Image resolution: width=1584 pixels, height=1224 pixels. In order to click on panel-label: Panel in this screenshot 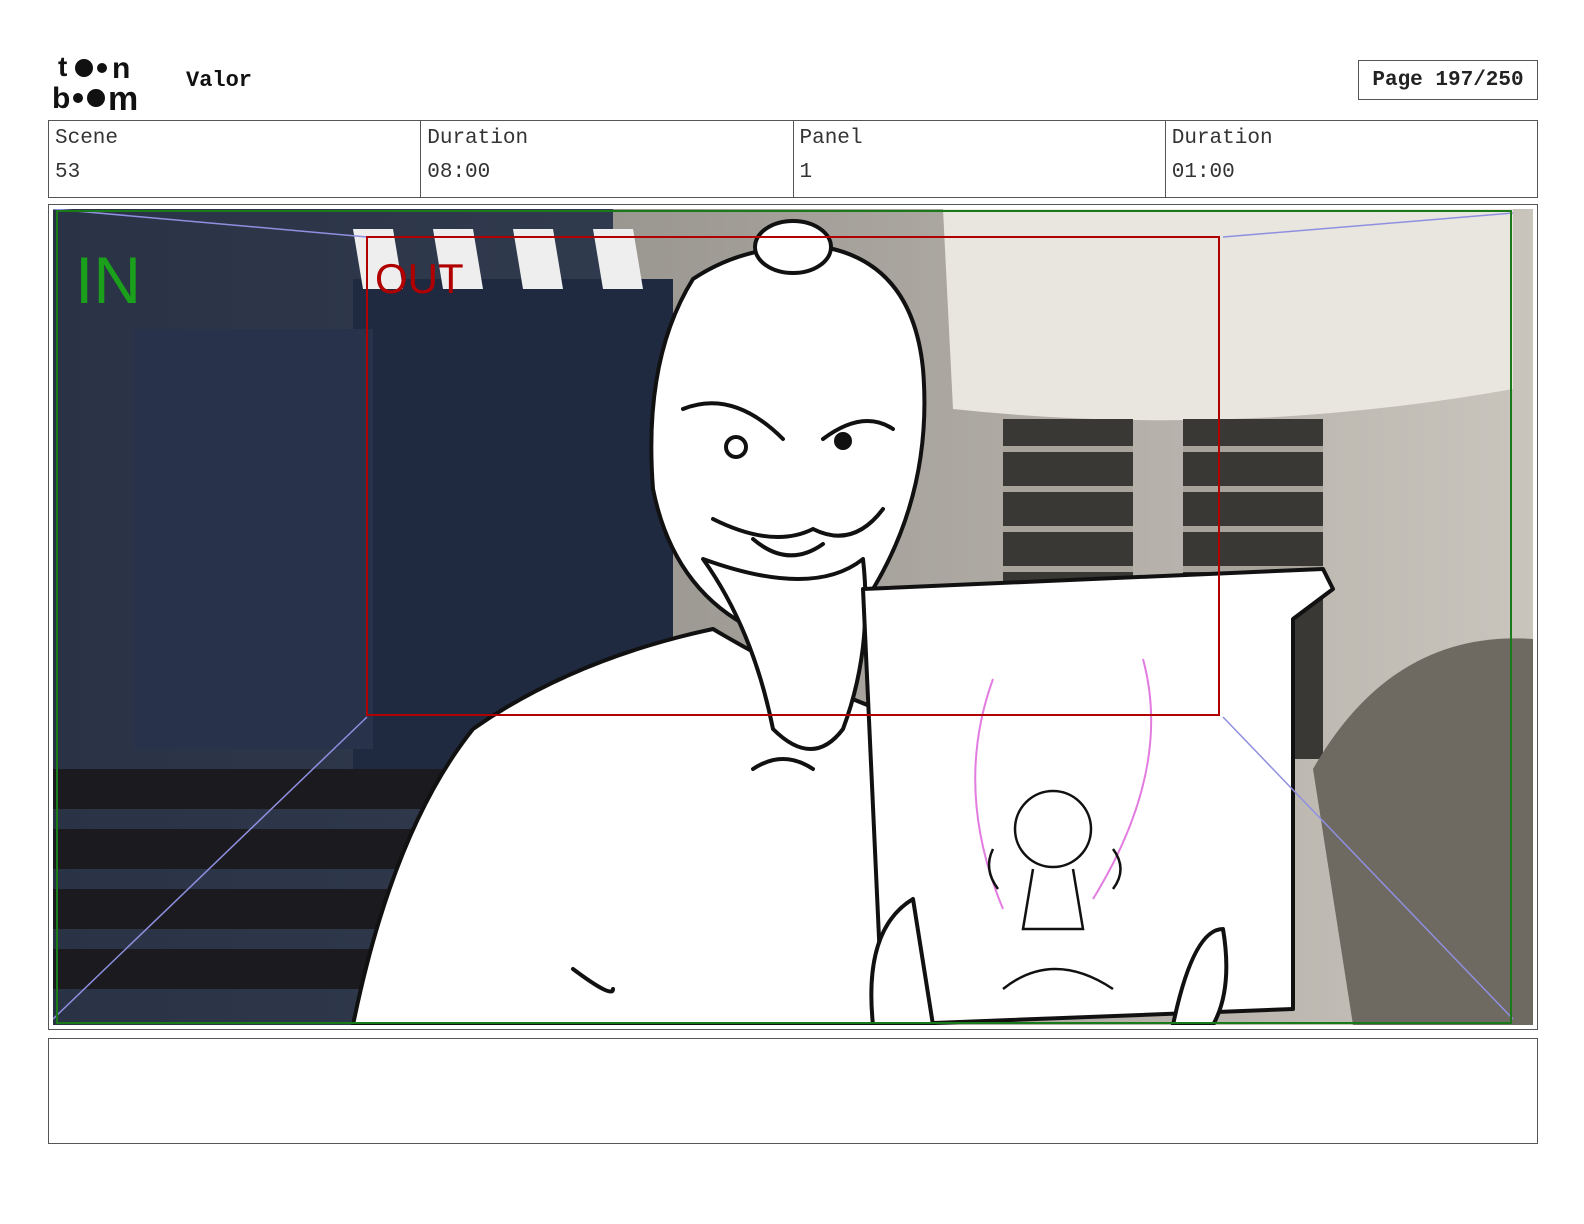, I will do `click(831, 138)`.